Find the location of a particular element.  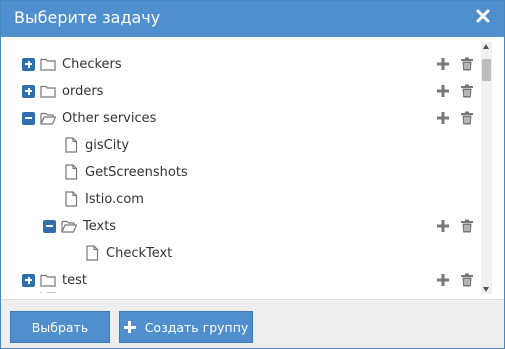

tree-item-label: Istio.com is located at coordinates (114, 199).